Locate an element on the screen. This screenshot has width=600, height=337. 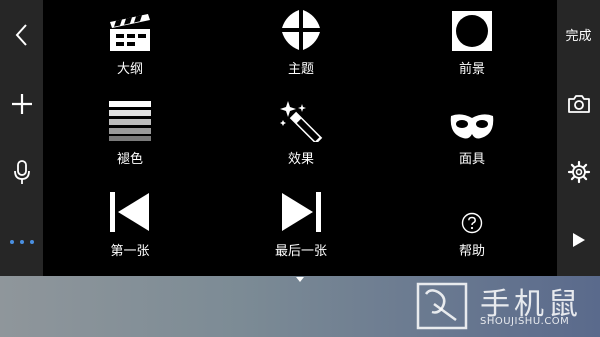
menu-item-mask: 面具 is located at coordinates (472, 136).